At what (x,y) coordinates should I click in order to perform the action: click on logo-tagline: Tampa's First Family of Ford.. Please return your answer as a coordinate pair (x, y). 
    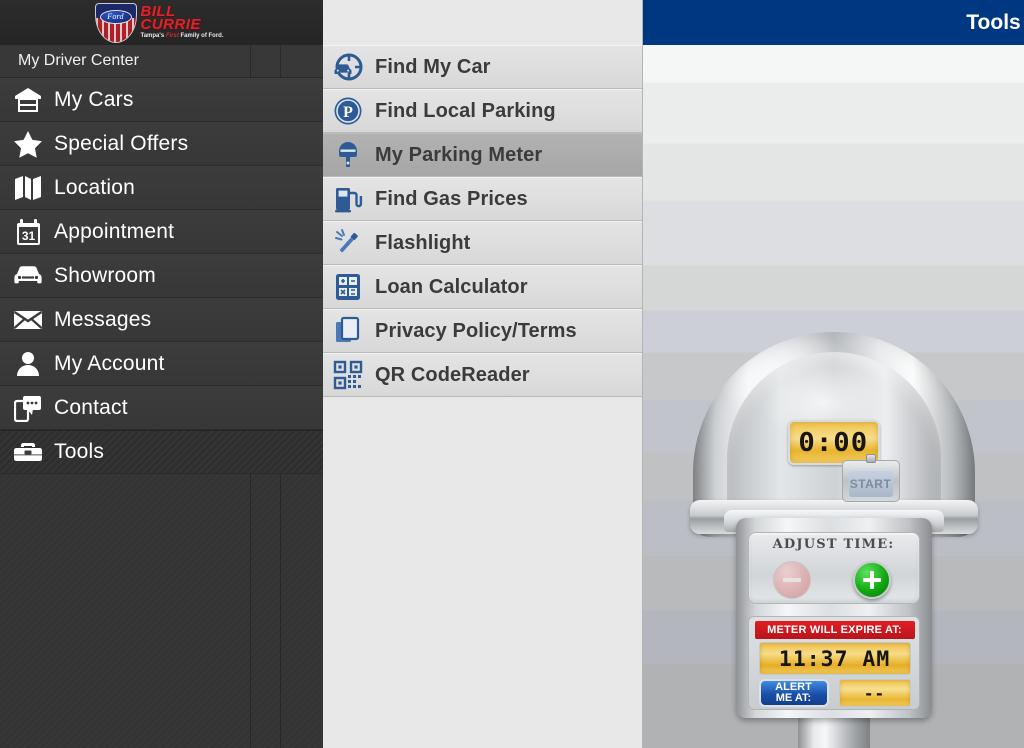
    Looking at the image, I should click on (182, 36).